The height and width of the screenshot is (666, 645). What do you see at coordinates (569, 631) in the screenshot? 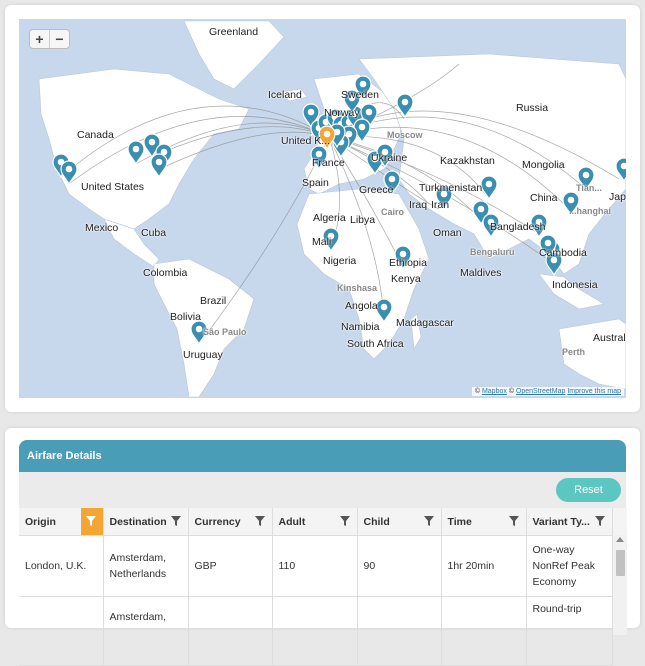
I see `cell-variant: Round-trip` at bounding box center [569, 631].